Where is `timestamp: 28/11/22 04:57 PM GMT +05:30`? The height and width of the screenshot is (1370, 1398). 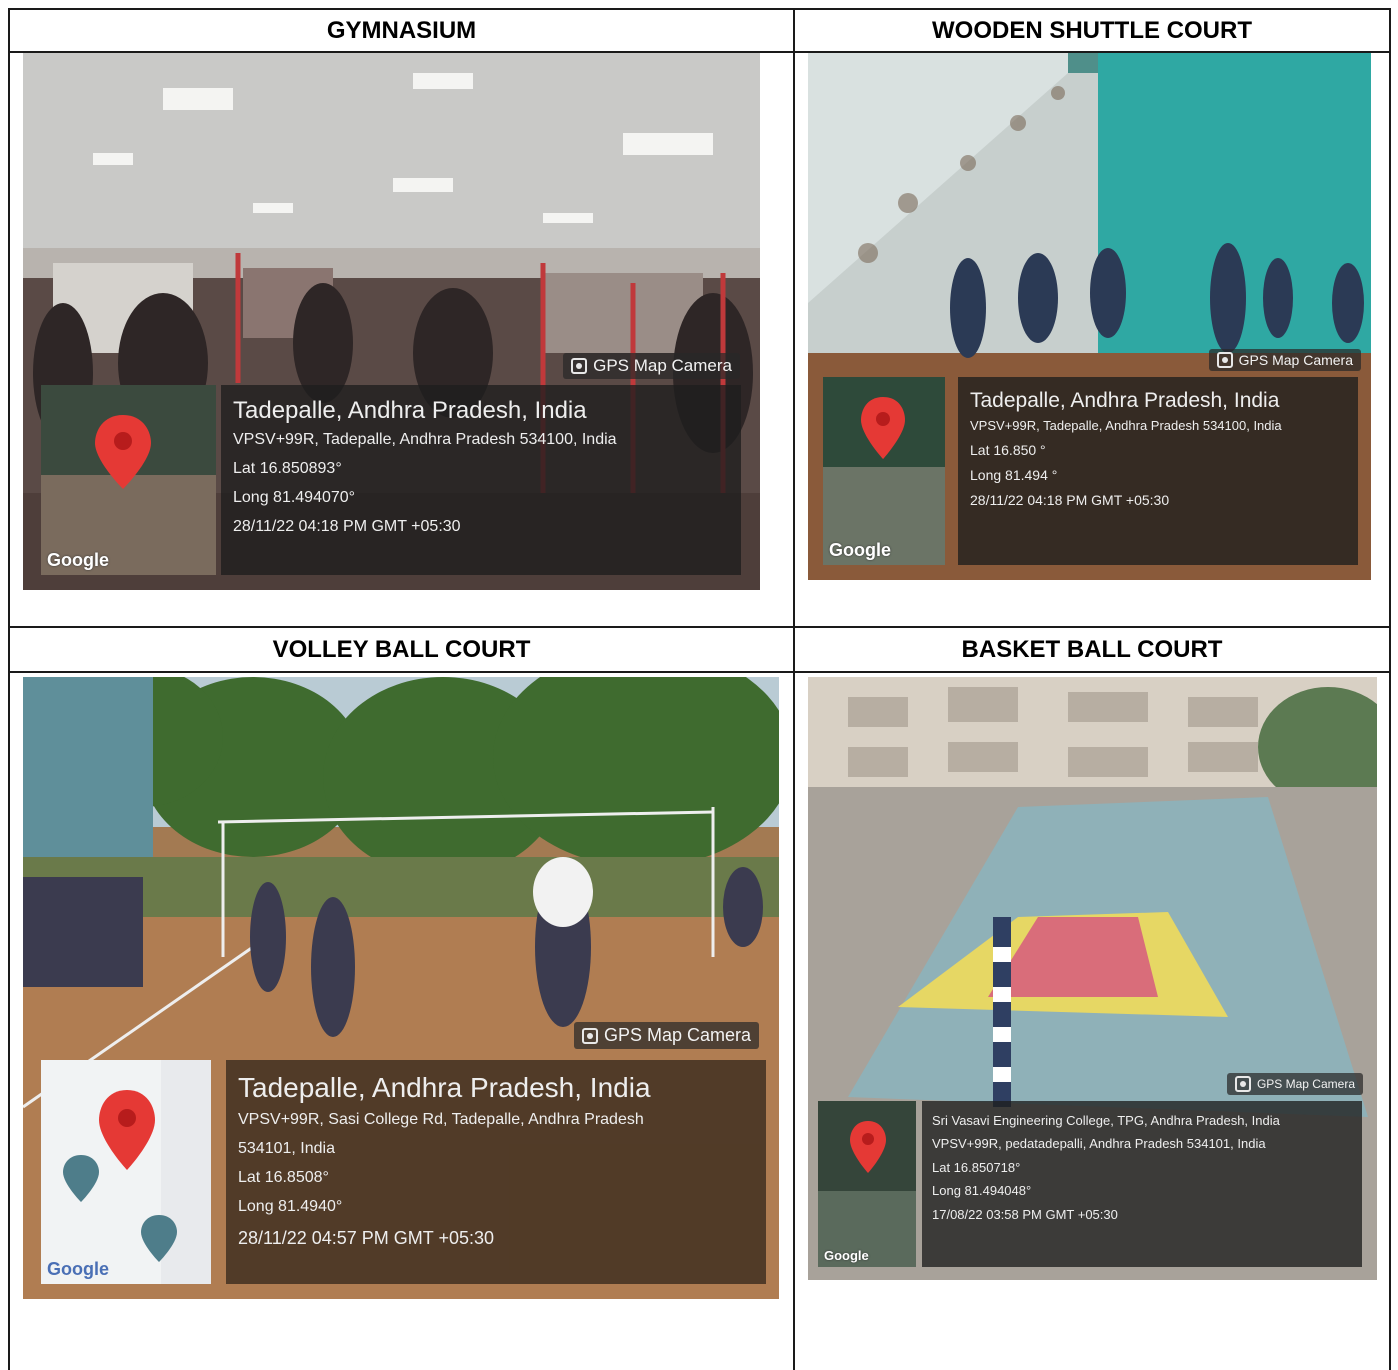 timestamp: 28/11/22 04:57 PM GMT +05:30 is located at coordinates (366, 1237).